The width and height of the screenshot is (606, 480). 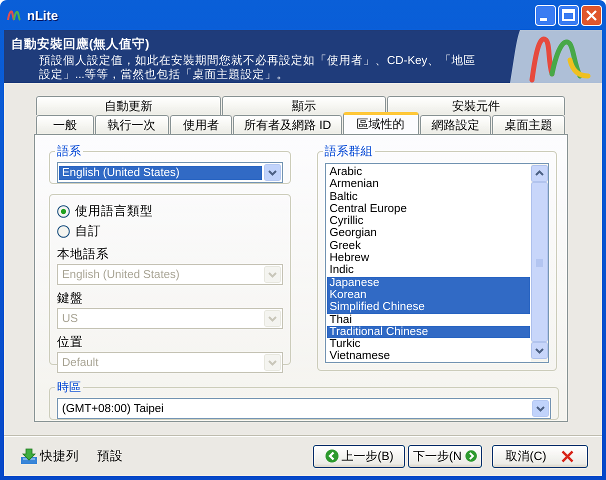 I want to click on tab: 一般, so click(x=65, y=124).